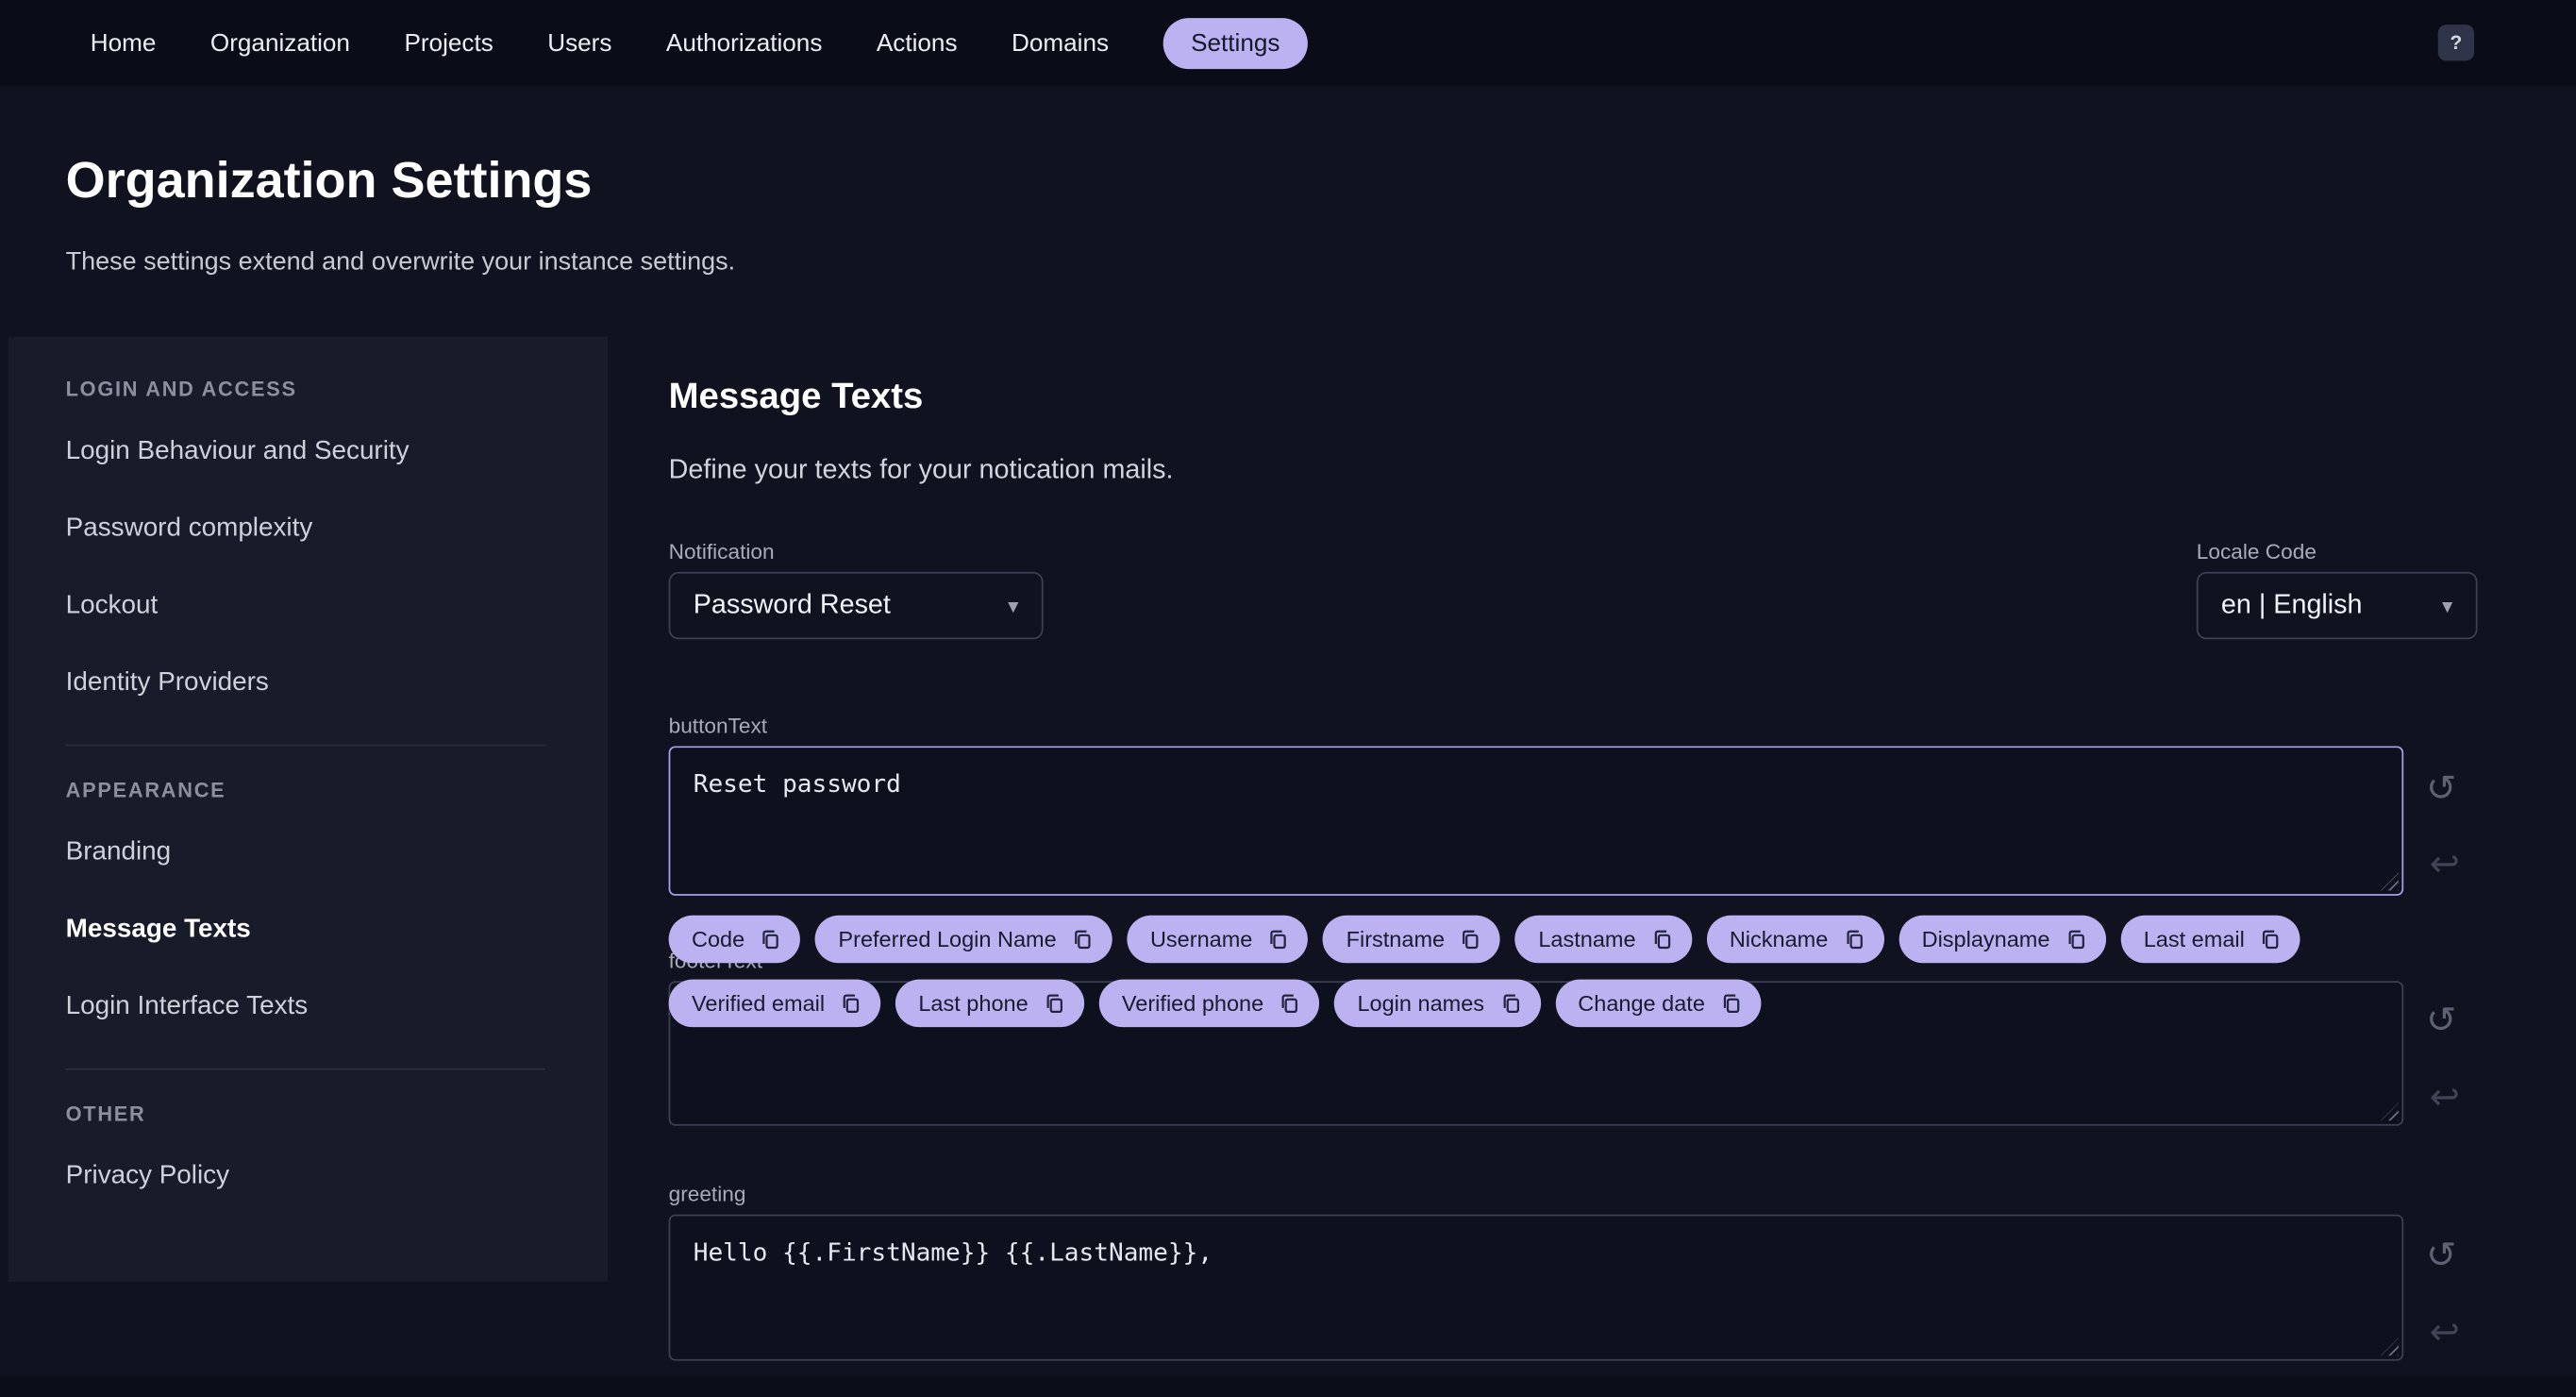  I want to click on chip-lastname: Lastname, so click(1603, 939).